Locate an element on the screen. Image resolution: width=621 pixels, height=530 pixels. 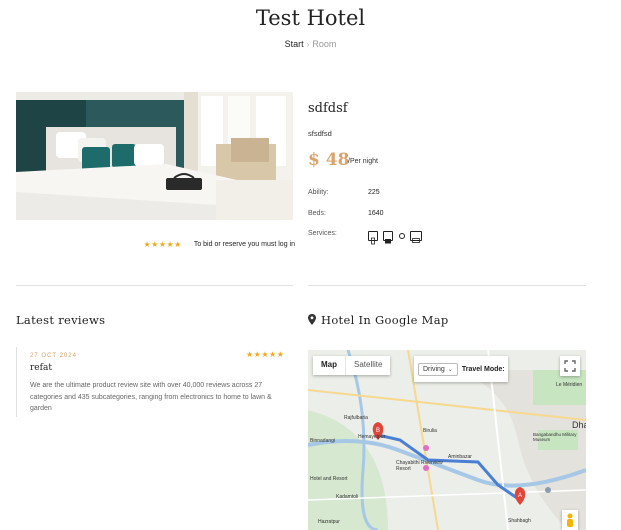
dot-icon is located at coordinates (401, 235).